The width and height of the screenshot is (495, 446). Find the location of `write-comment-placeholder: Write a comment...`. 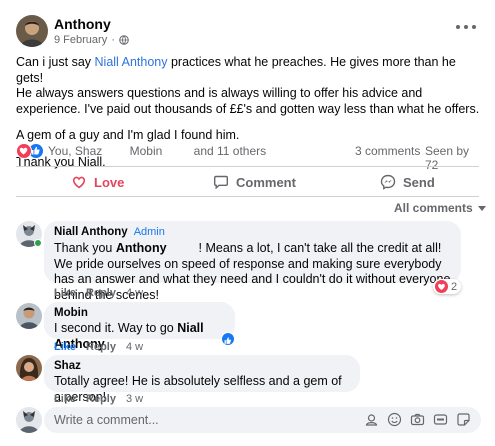

write-comment-placeholder: Write a comment... is located at coordinates (106, 420).